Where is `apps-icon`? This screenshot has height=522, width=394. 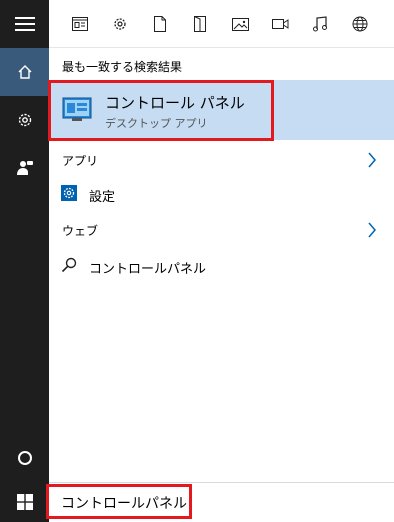
apps-icon is located at coordinates (80, 24).